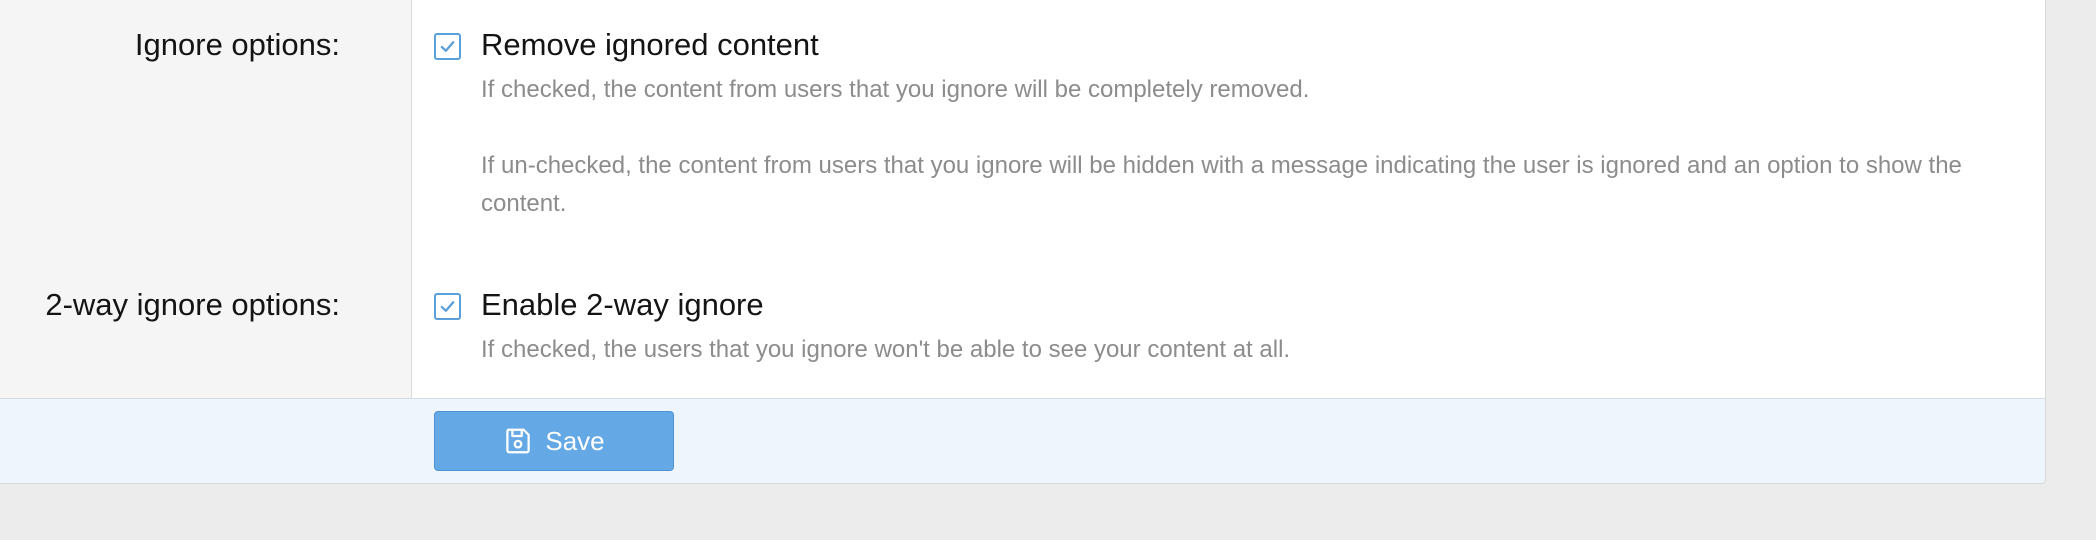 This screenshot has width=2096, height=540. I want to click on enable-two-way-ignore-checkbox, so click(447, 306).